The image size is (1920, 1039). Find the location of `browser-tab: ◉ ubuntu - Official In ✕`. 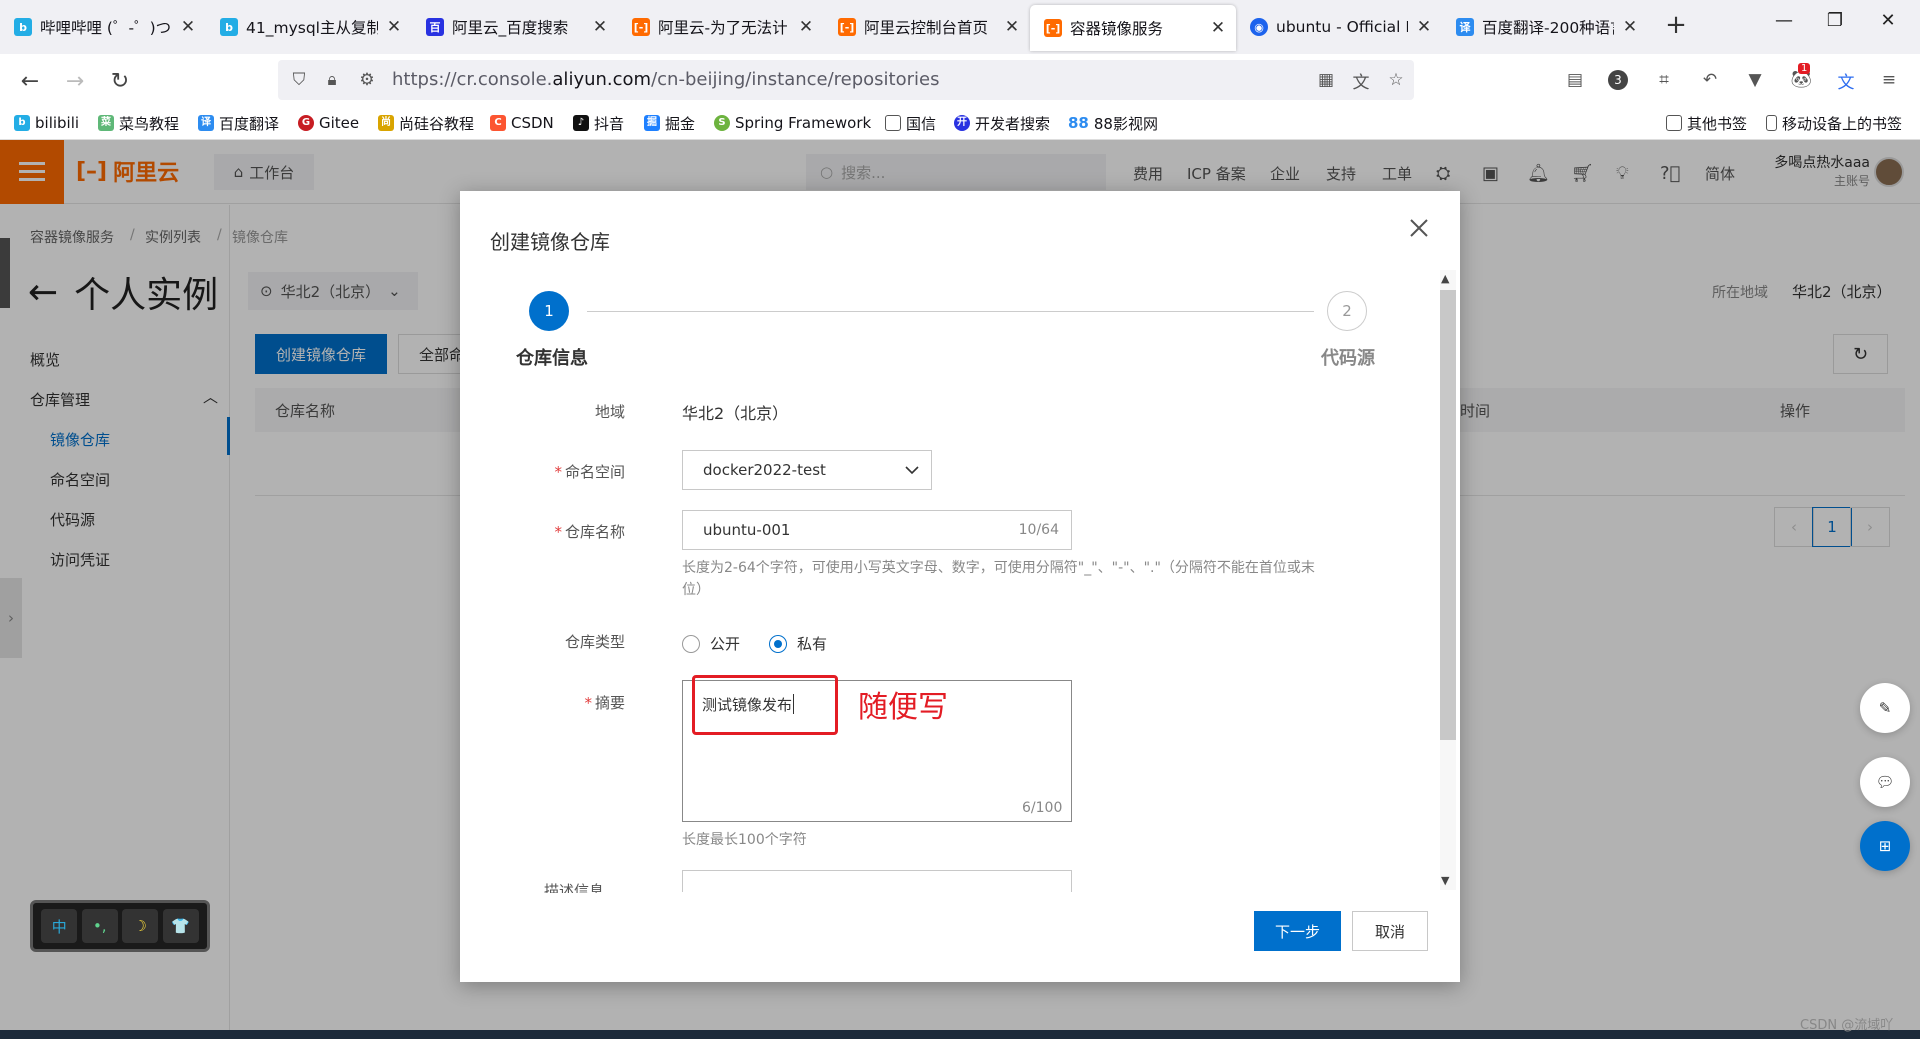

browser-tab: ◉ ubuntu - Official In ✕ is located at coordinates (1339, 27).